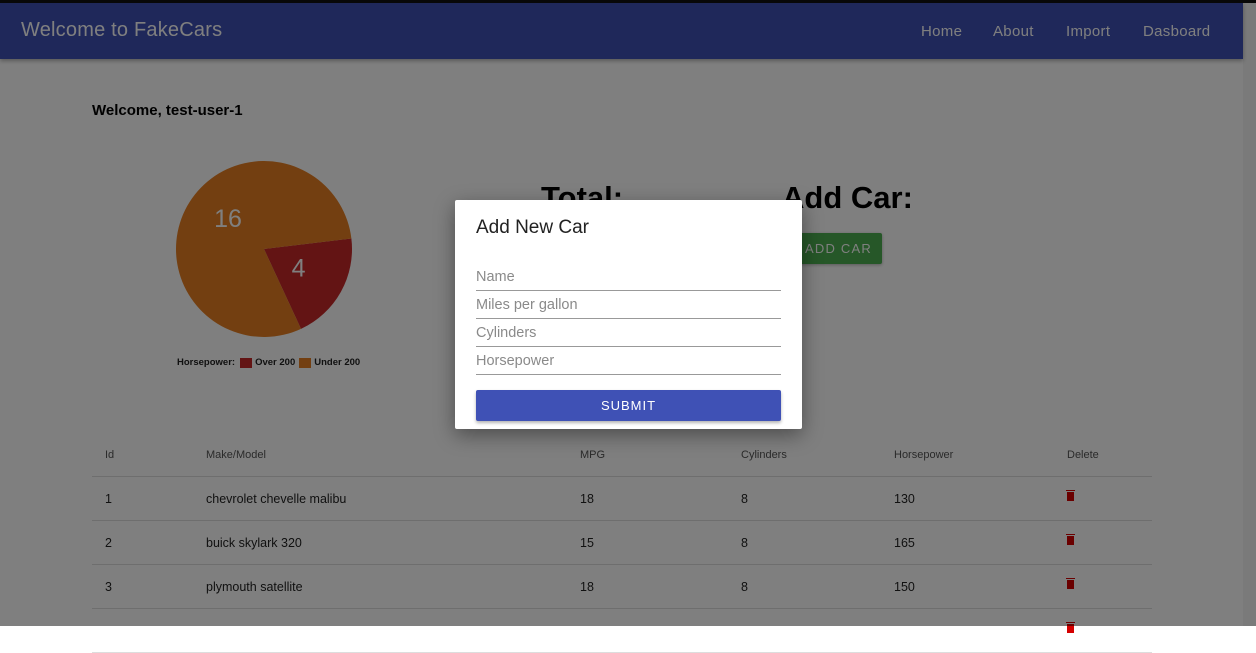  I want to click on cylinders-field, so click(628, 333).